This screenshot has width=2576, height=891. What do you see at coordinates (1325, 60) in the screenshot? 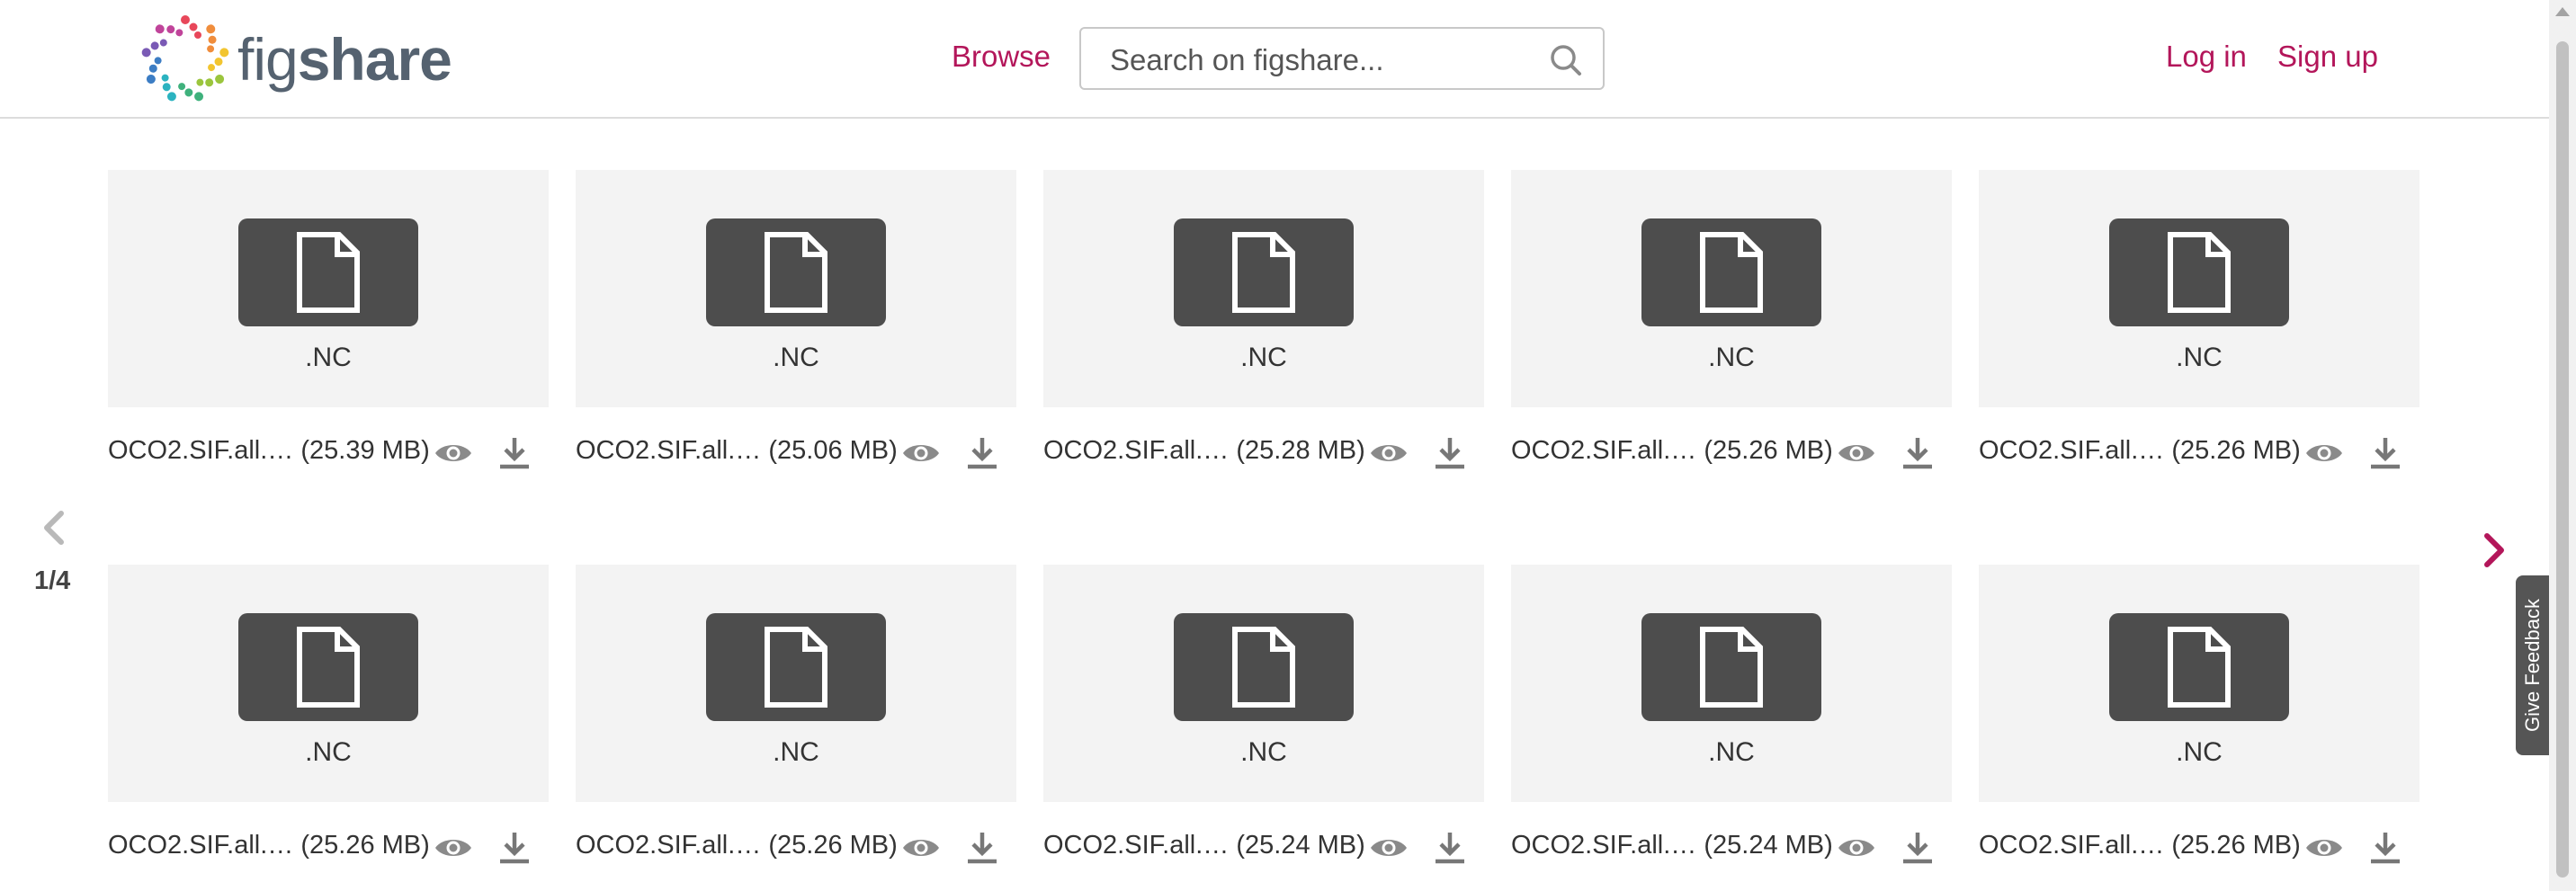
I see `search-input` at bounding box center [1325, 60].